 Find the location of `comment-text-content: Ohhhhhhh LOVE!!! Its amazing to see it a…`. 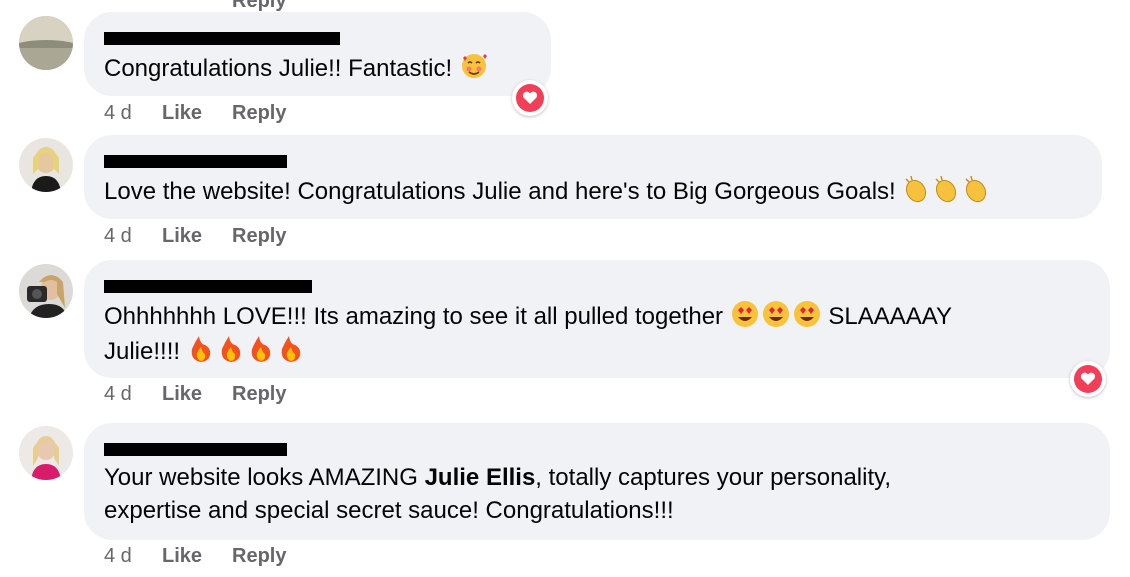

comment-text-content: Ohhhhhhh LOVE!!! Its amazing to see it a… is located at coordinates (414, 316).